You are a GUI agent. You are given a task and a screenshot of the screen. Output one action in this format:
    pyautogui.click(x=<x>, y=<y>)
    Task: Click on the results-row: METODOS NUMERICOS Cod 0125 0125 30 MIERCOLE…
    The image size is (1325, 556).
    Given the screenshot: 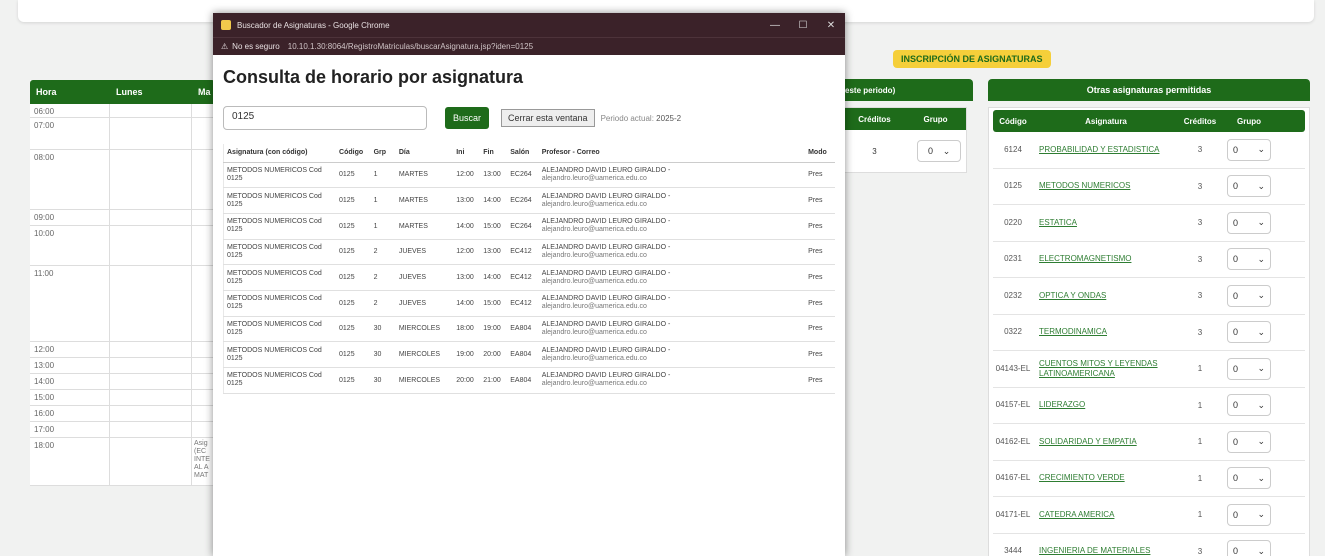 What is the action you would take?
    pyautogui.click(x=529, y=329)
    